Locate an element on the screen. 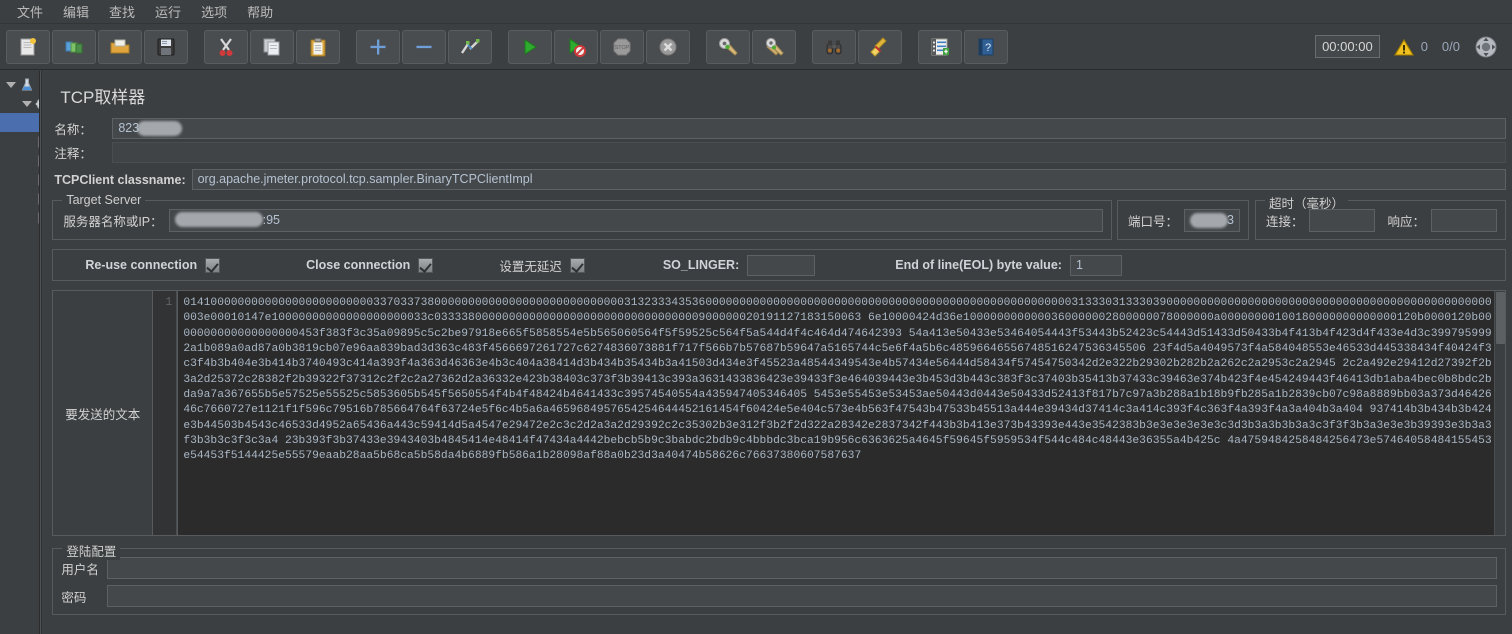  toolbar-save is located at coordinates (166, 46).